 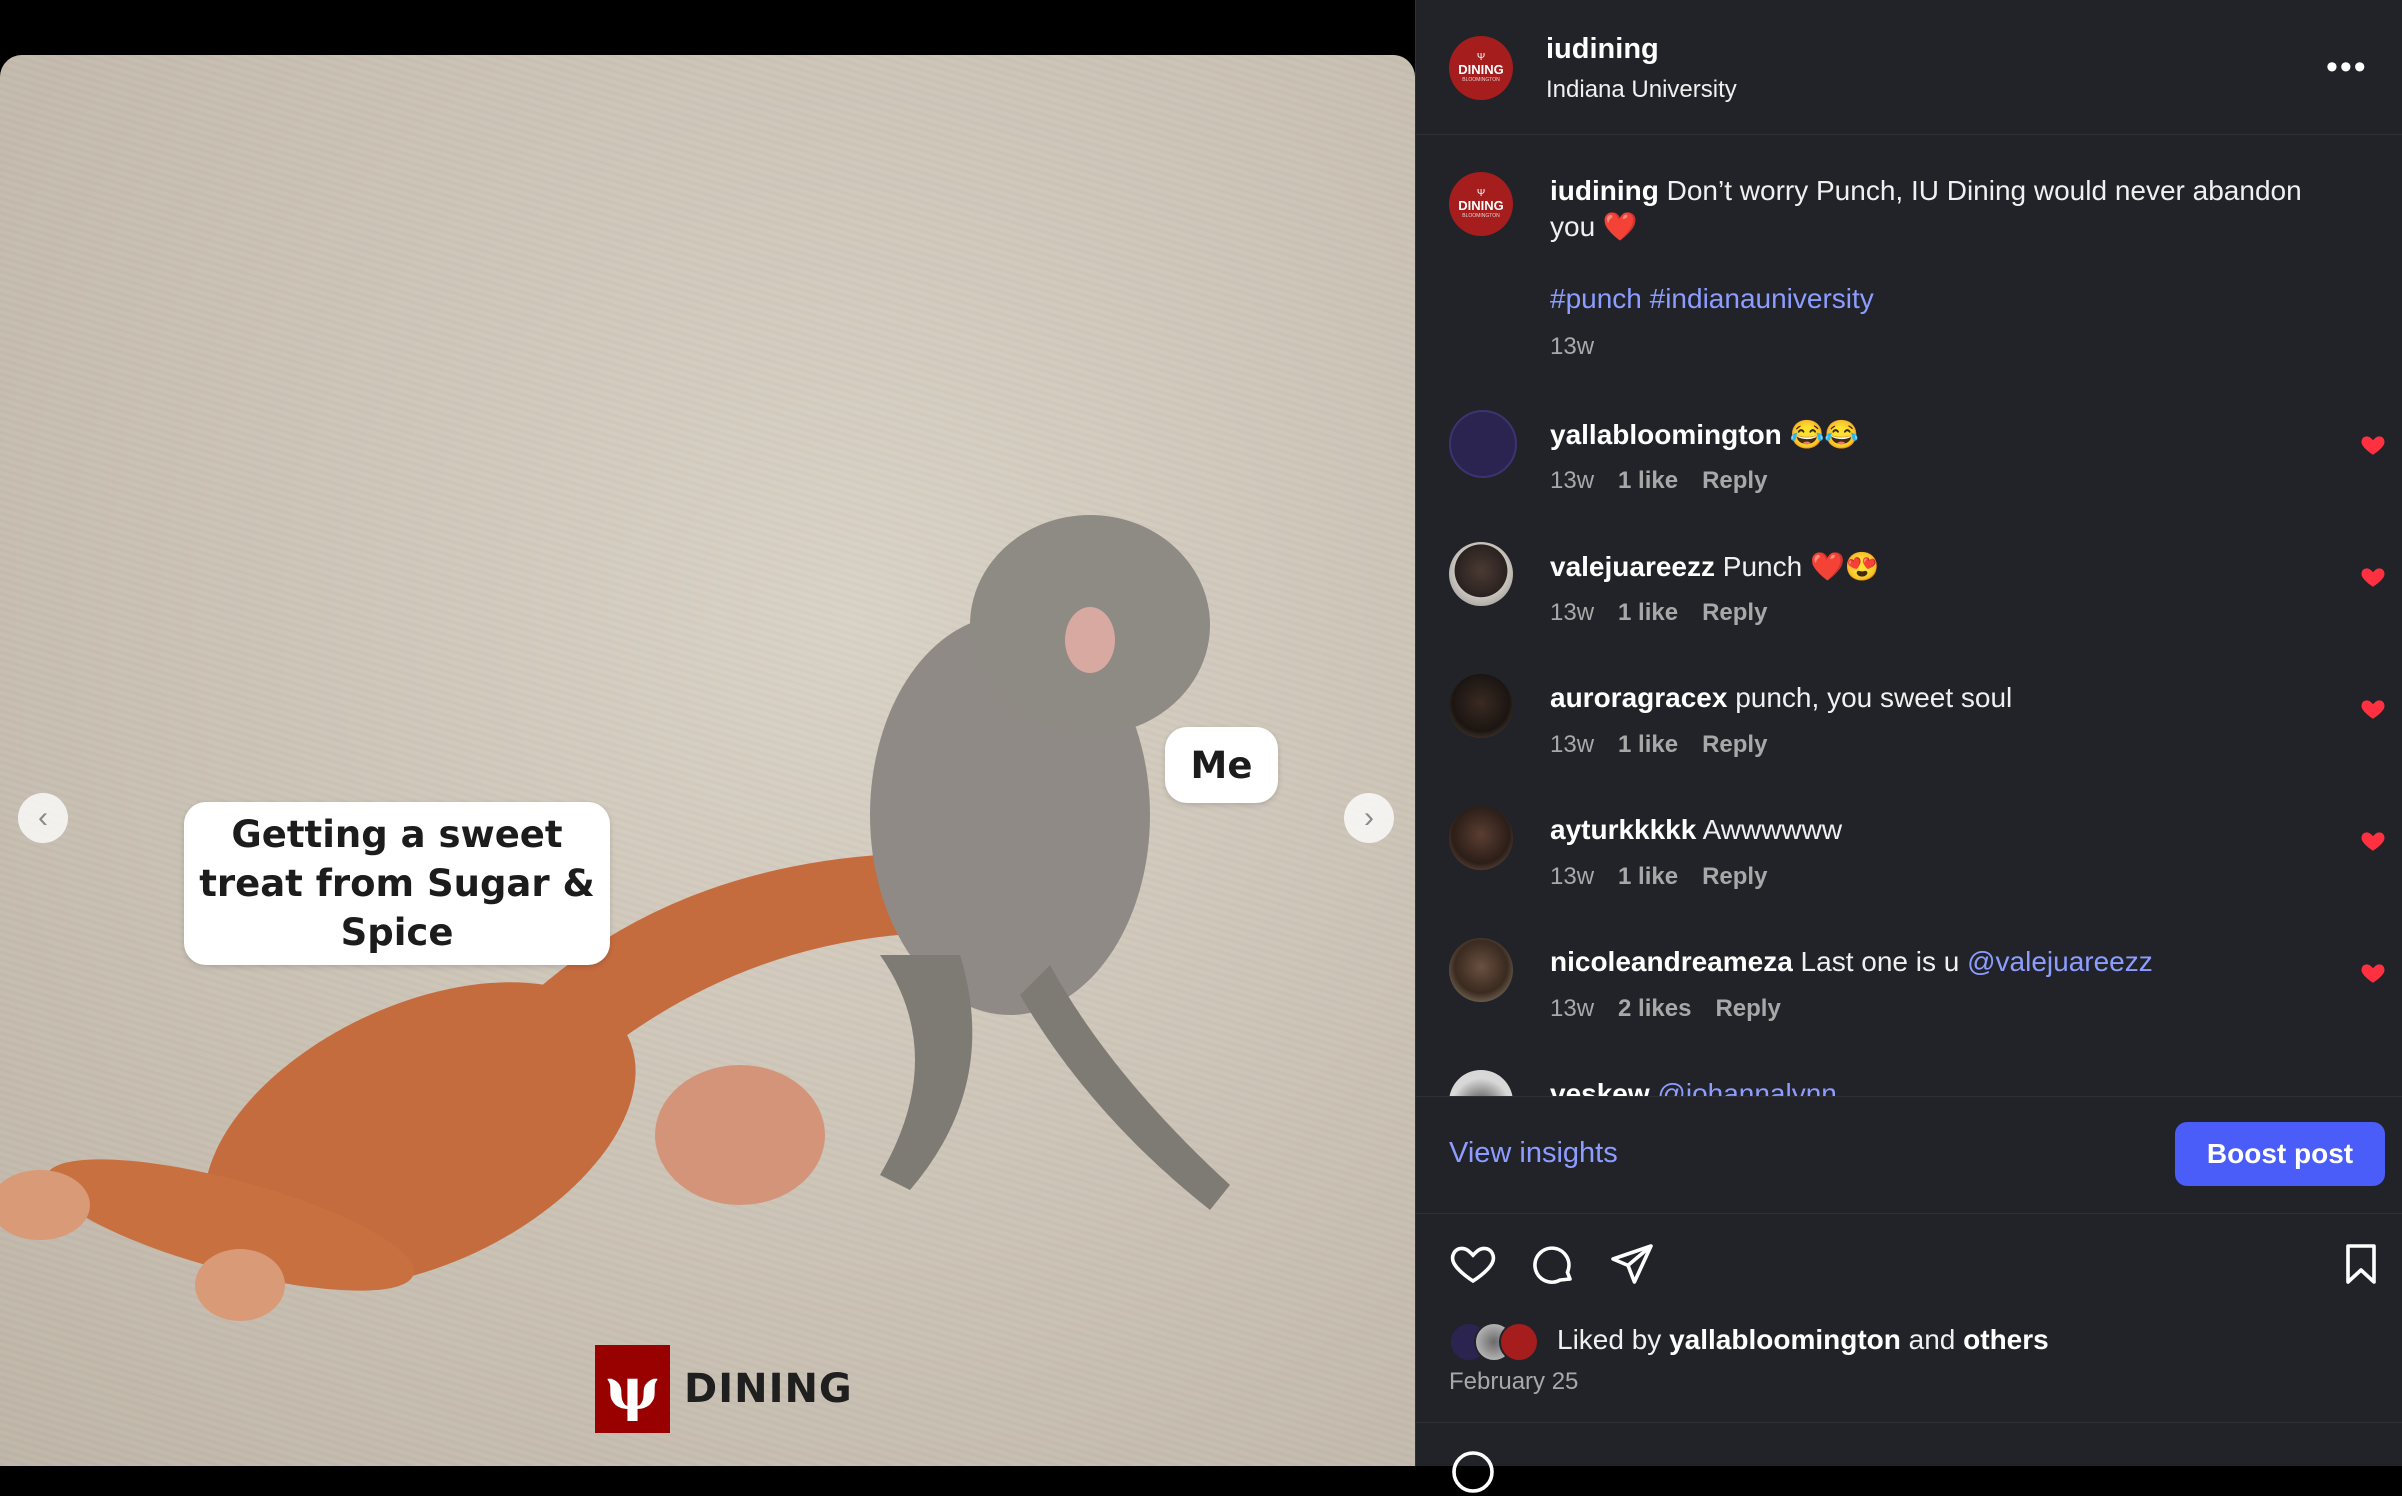 I want to click on liked-by-others: others, so click(x=2006, y=1339).